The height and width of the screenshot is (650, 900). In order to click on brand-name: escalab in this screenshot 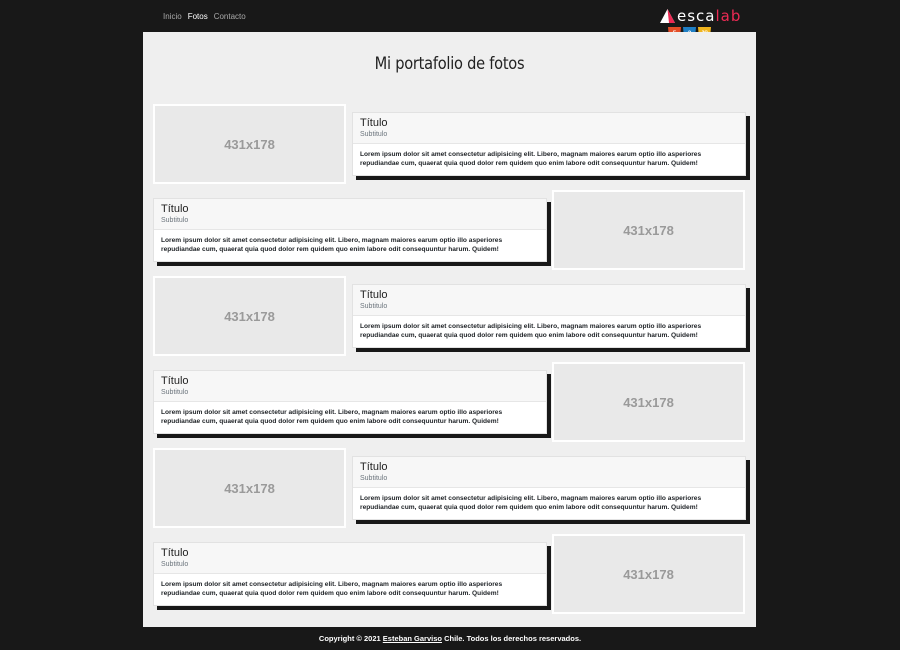, I will do `click(709, 16)`.